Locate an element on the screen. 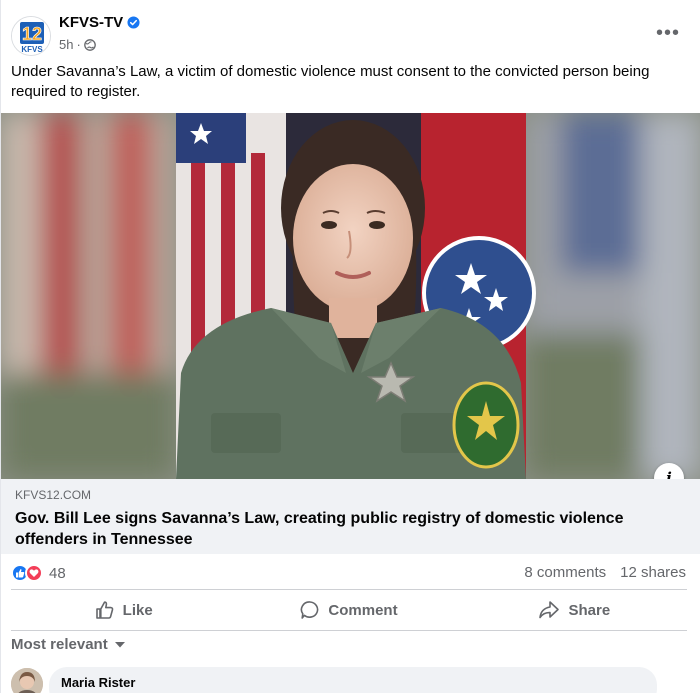  comment-label: Comment is located at coordinates (363, 610).